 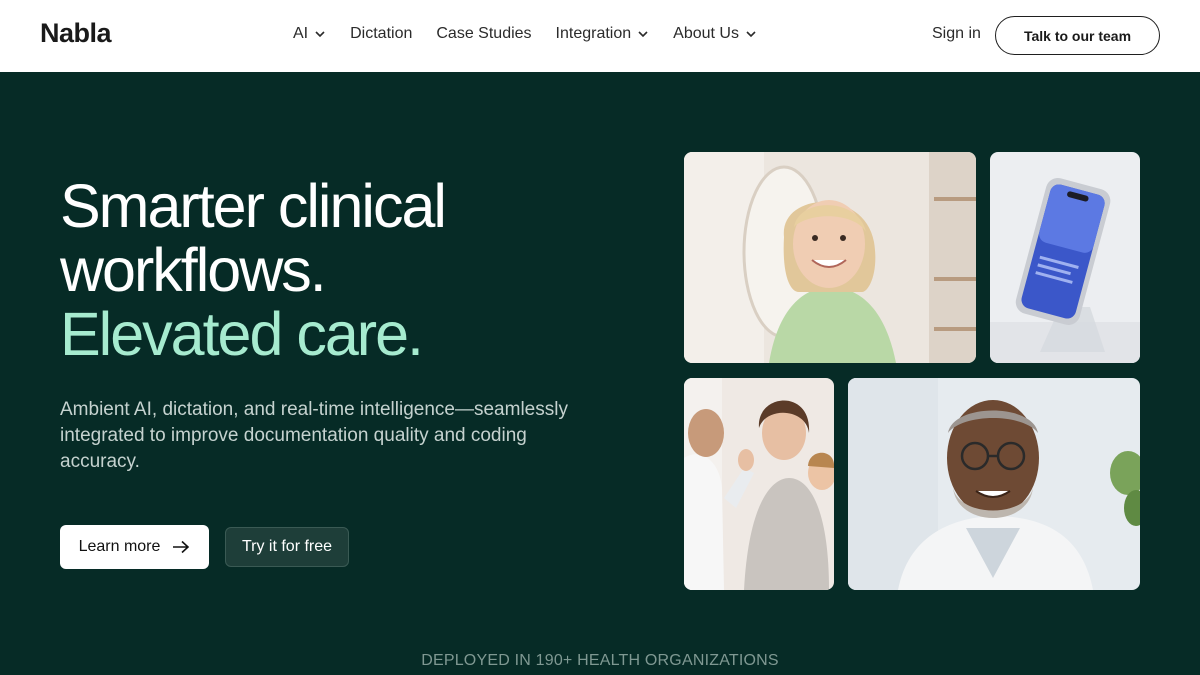 I want to click on photo-phone-on-stand, so click(x=1065, y=257).